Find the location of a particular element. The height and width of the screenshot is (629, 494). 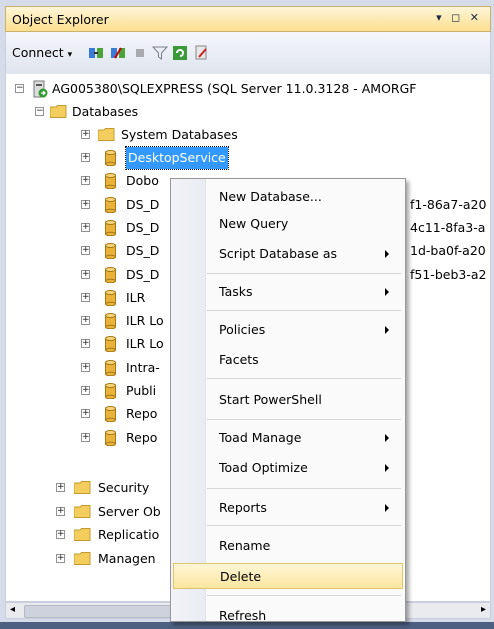

menu-item-label: Start PowerShell is located at coordinates (270, 399).